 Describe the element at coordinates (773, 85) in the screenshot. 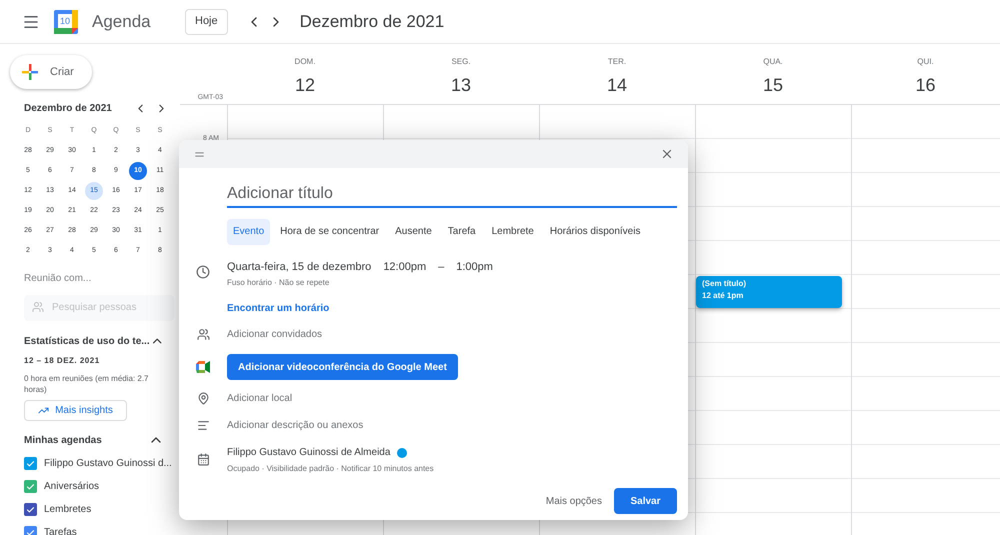

I see `day-number: 15` at that location.